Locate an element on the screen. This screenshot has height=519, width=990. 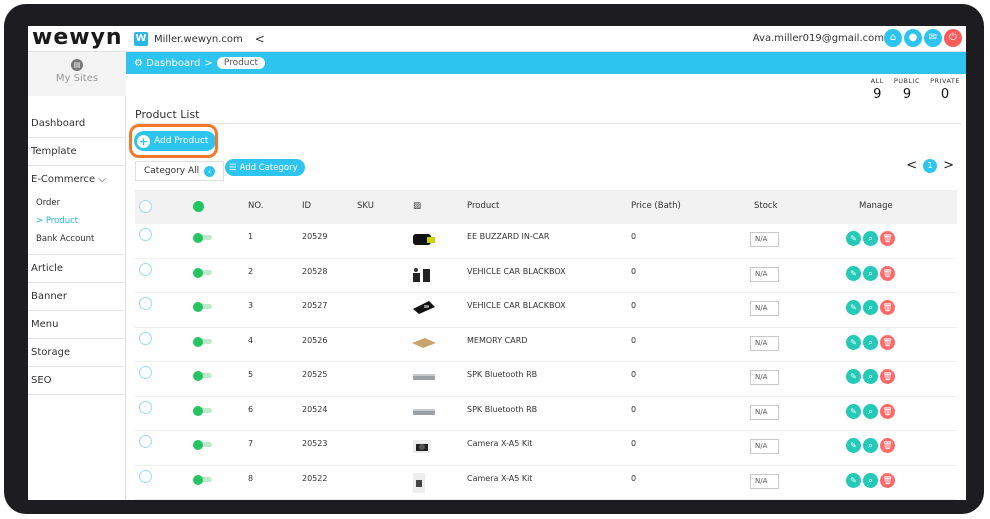
category-select: Category All ‹ is located at coordinates (180, 171).